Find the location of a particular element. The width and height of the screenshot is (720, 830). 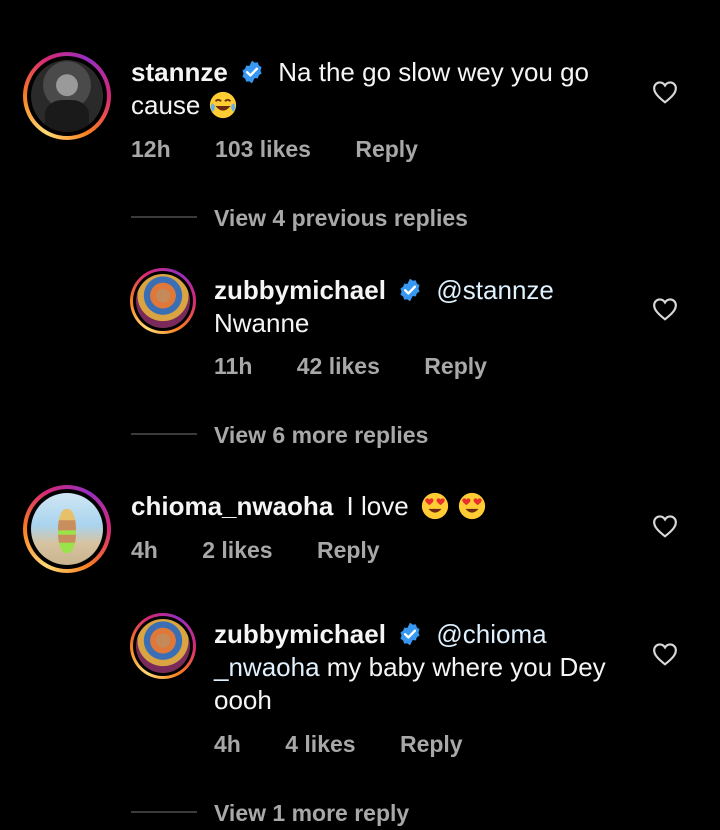

previous-content-cutoff is located at coordinates (440, 1).